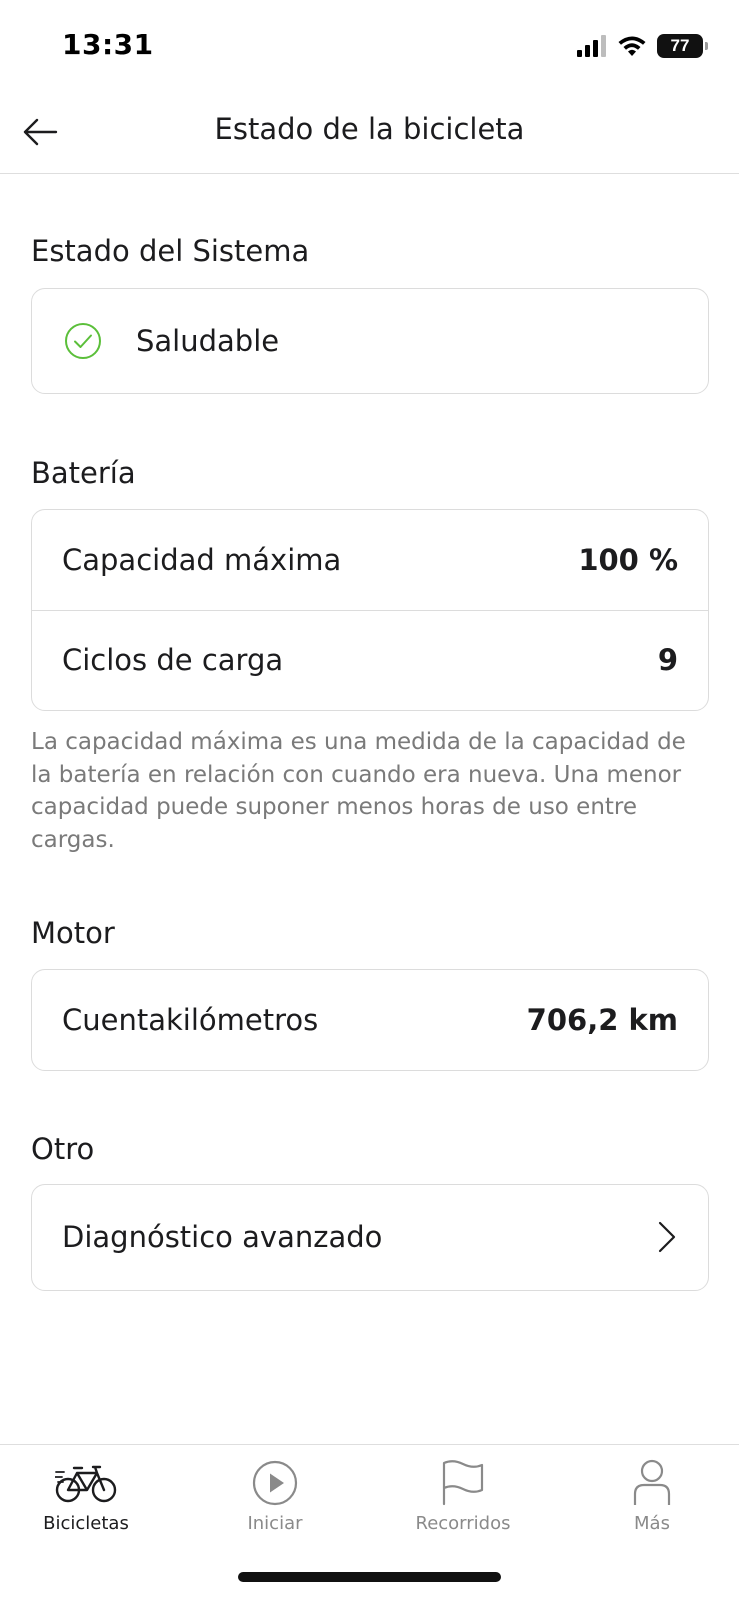  I want to click on battery-cycles-row: Ciclos de carga 9, so click(370, 659).